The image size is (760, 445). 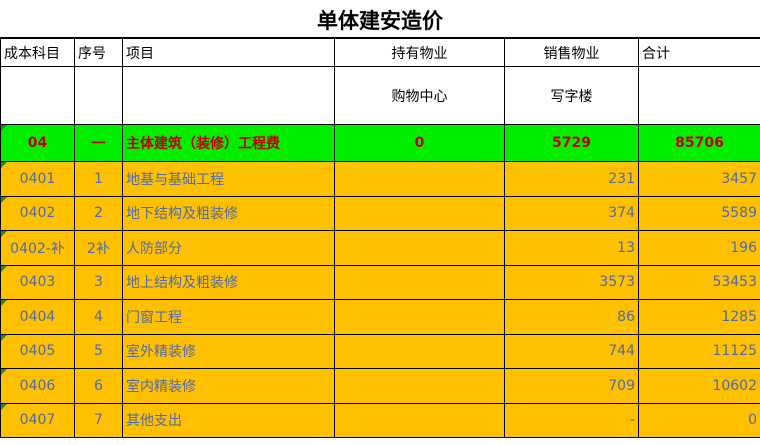 I want to click on table-row: 0403 3 地上结构及粗装修 3573 53453, so click(x=380, y=282).